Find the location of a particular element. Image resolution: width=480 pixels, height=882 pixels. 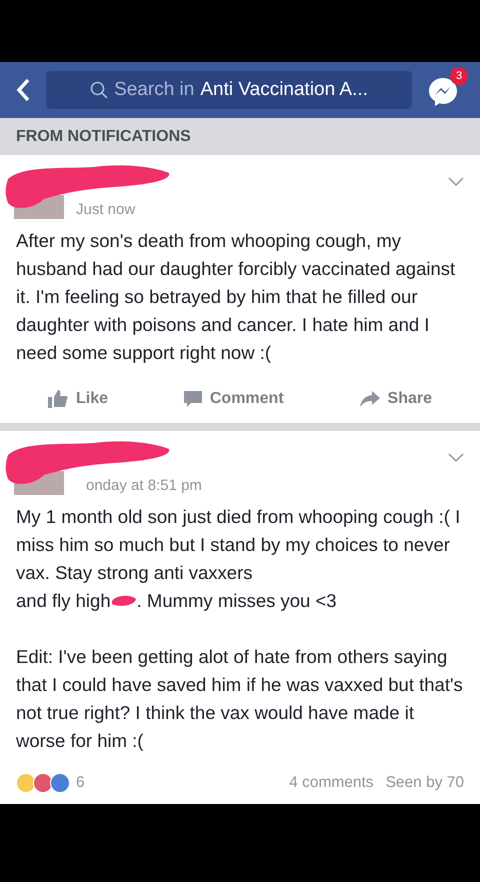

search-prefix: Search in is located at coordinates (154, 90).